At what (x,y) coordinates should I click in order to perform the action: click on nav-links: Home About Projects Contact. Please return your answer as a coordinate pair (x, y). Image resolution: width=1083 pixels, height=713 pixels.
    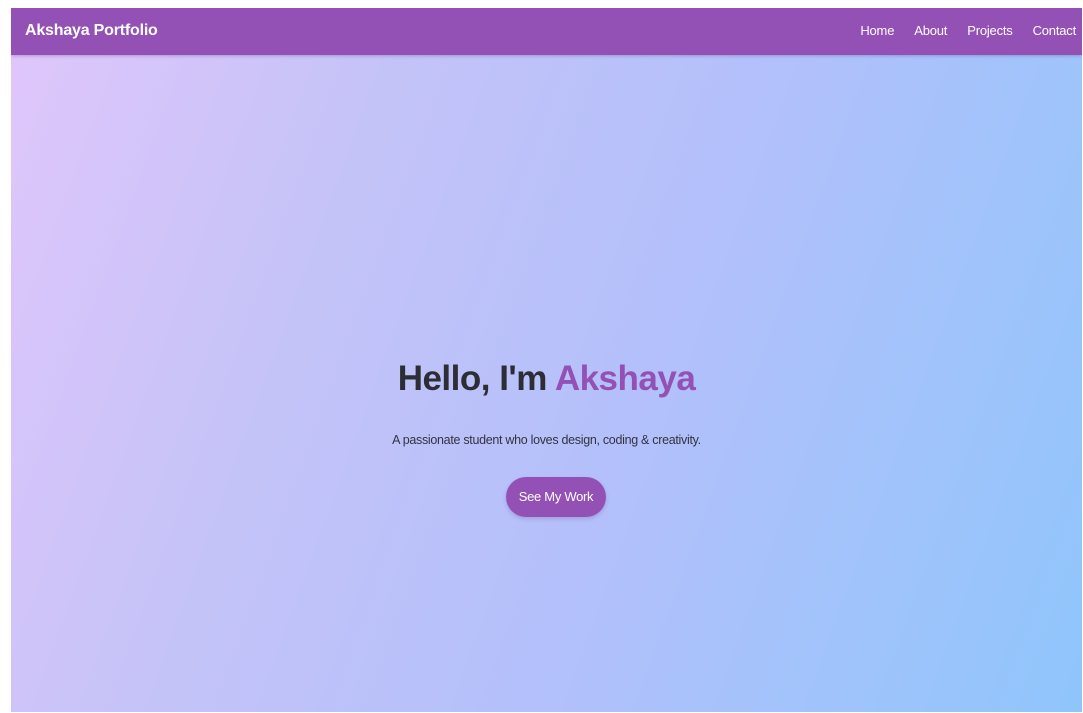
    Looking at the image, I should click on (968, 30).